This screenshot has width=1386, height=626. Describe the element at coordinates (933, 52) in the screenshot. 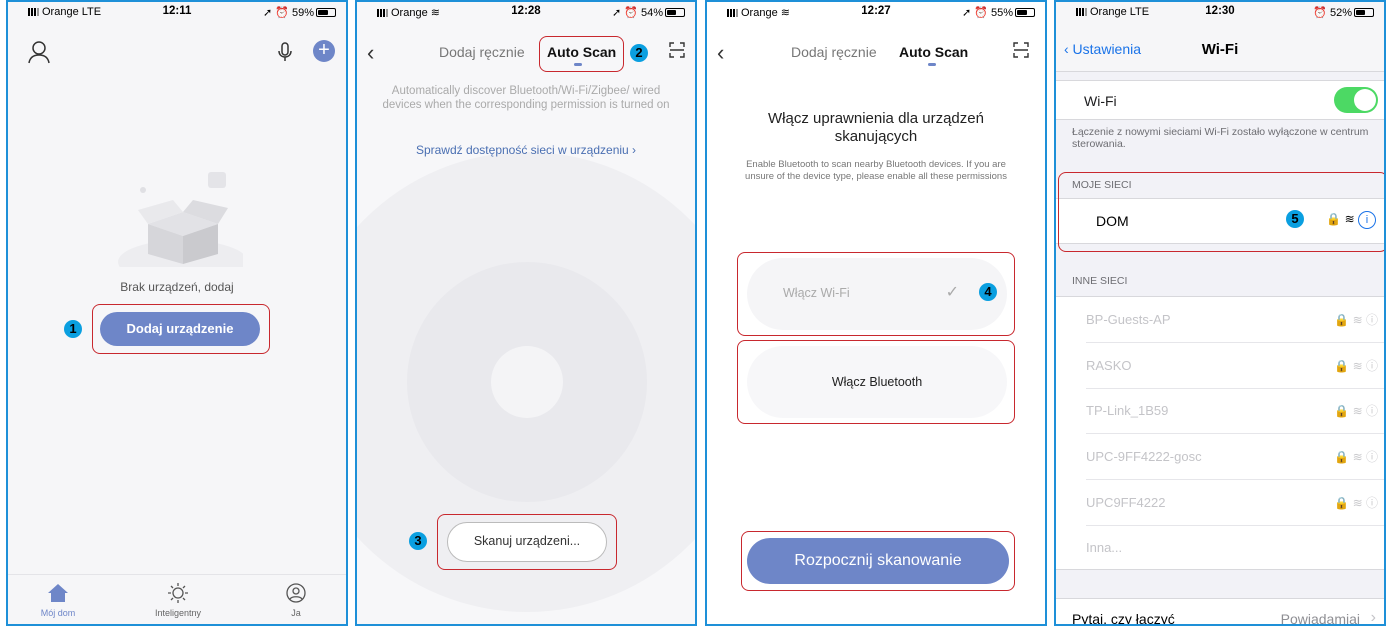

I see `tab-auto-scan: Auto Scan` at that location.